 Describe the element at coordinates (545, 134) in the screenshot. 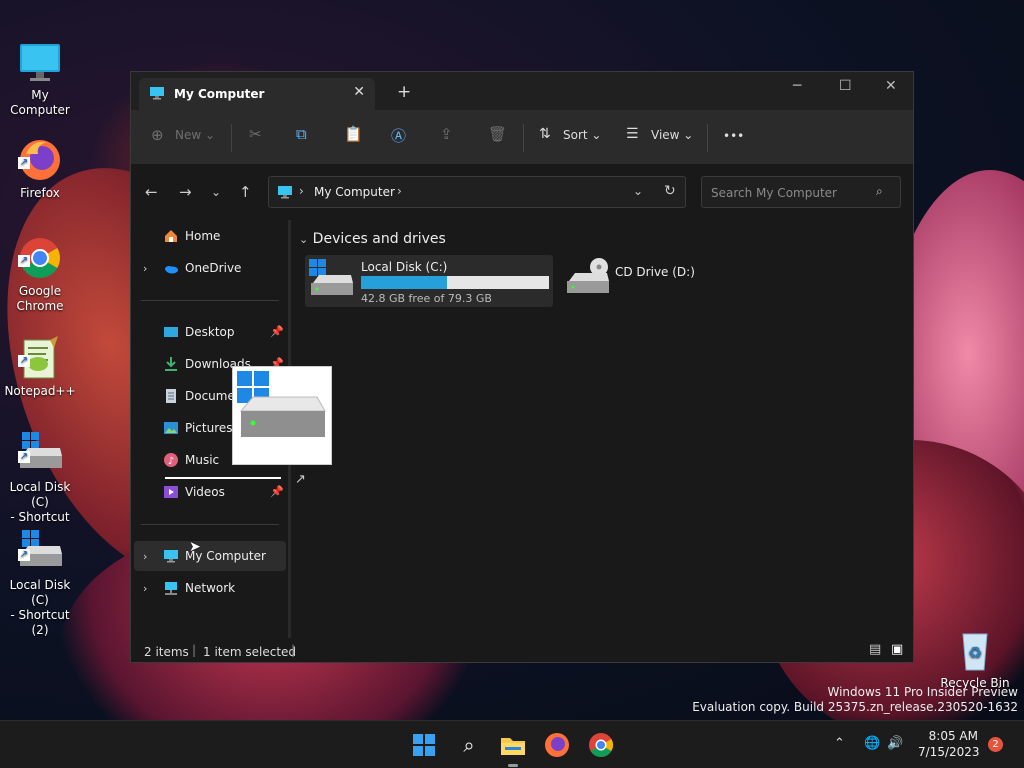

I see `sort-icon: ⇅` at that location.